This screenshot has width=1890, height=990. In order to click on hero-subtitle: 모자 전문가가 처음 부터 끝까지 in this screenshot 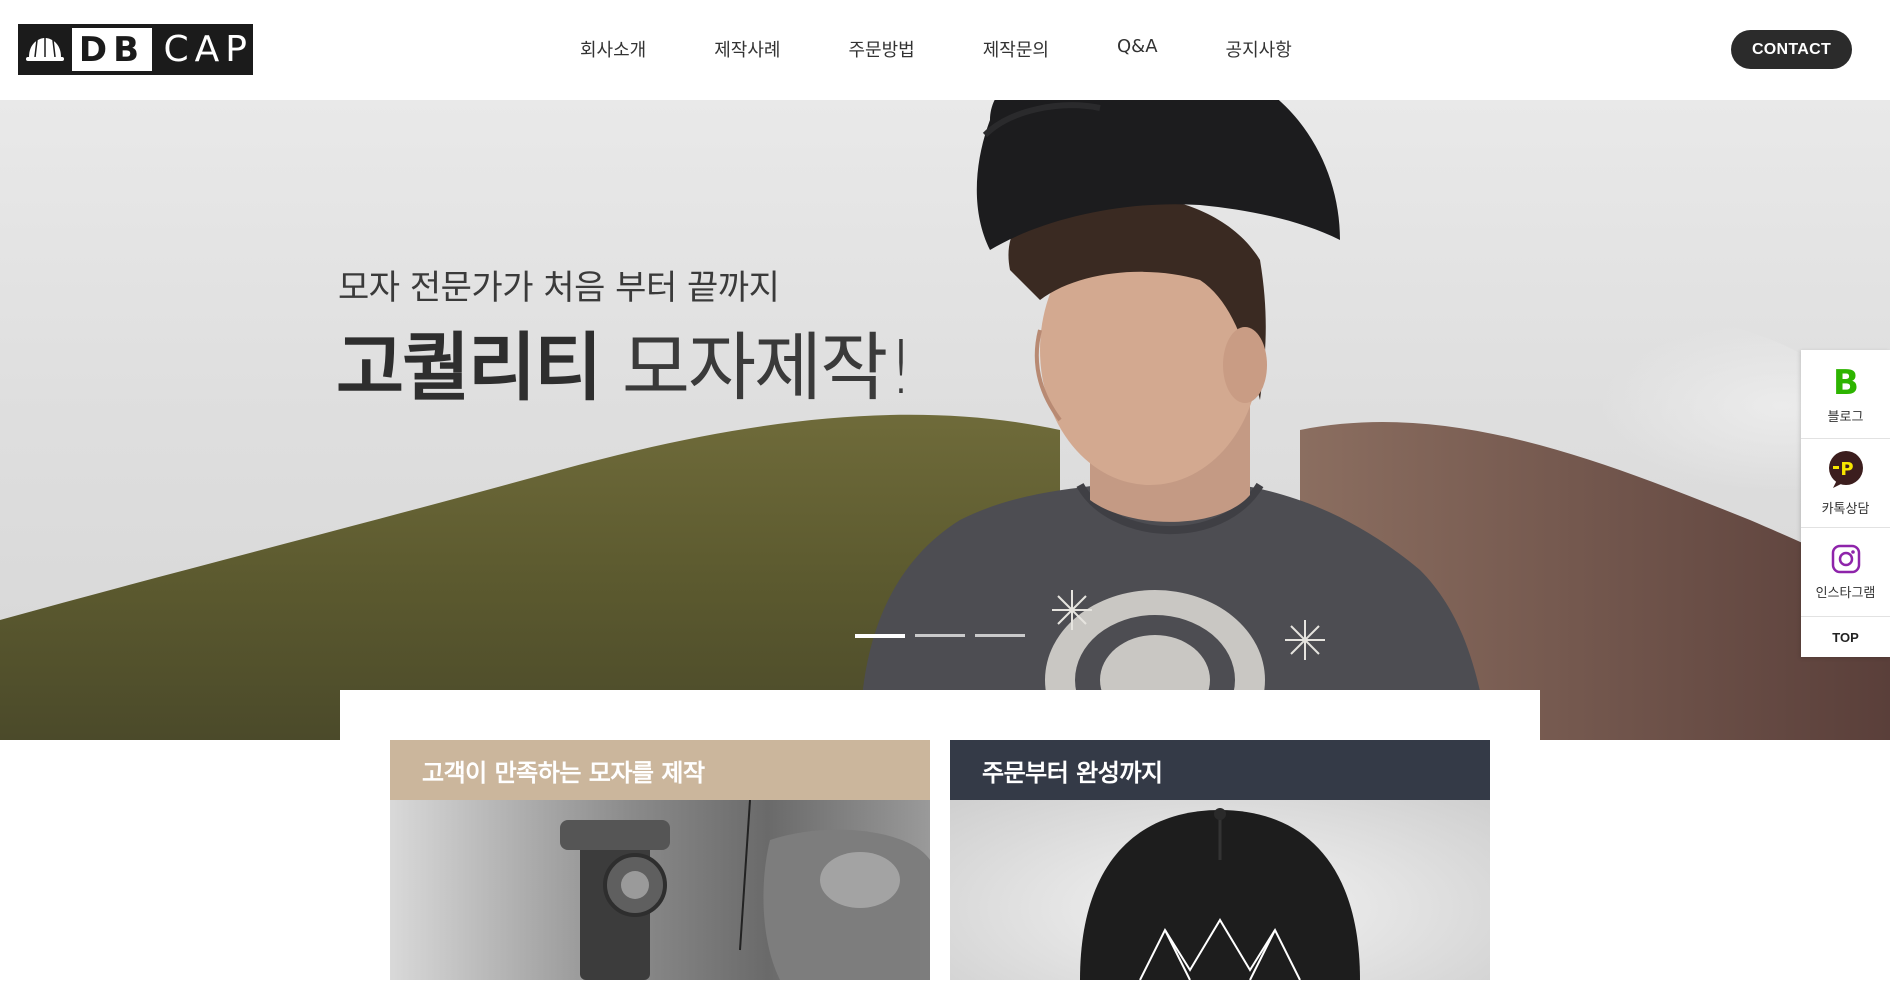, I will do `click(559, 288)`.